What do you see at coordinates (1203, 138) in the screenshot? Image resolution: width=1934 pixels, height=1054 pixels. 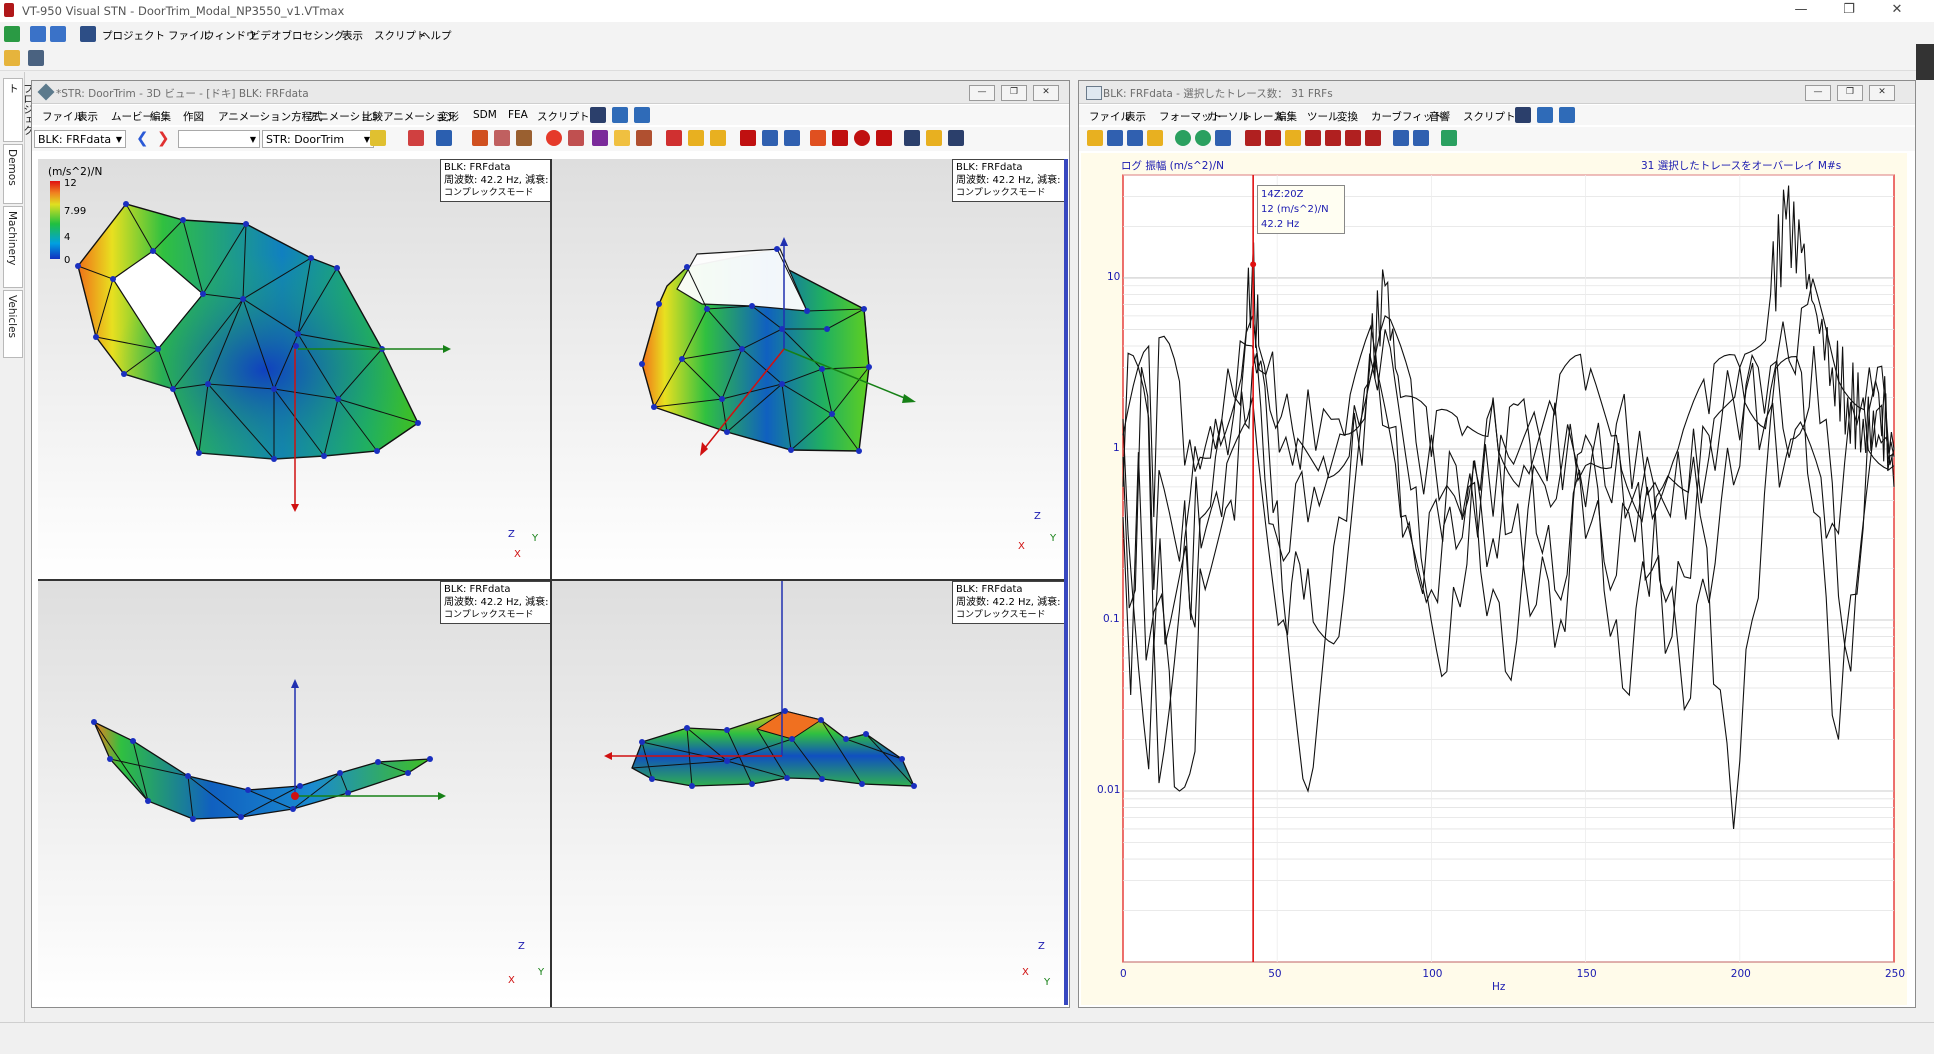 I see `zoom-out-icon` at bounding box center [1203, 138].